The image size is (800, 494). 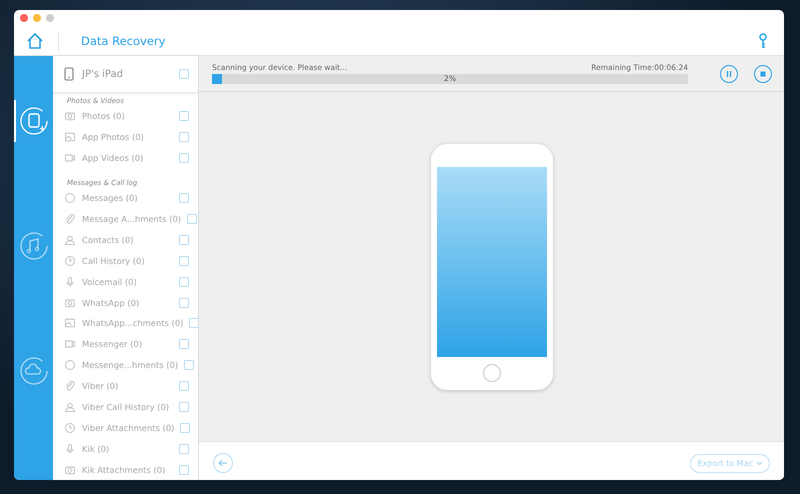 I want to click on category-label: Messenge...hments (0), so click(x=130, y=365).